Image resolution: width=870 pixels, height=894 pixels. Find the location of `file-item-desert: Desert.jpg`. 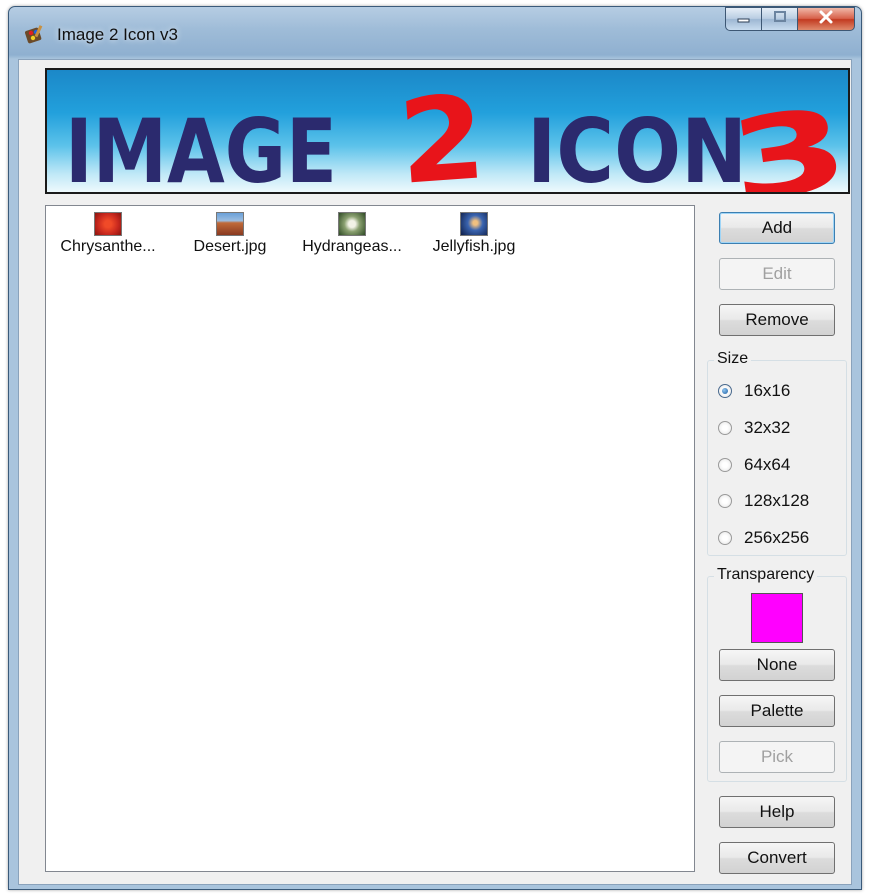

file-item-desert: Desert.jpg is located at coordinates (230, 234).